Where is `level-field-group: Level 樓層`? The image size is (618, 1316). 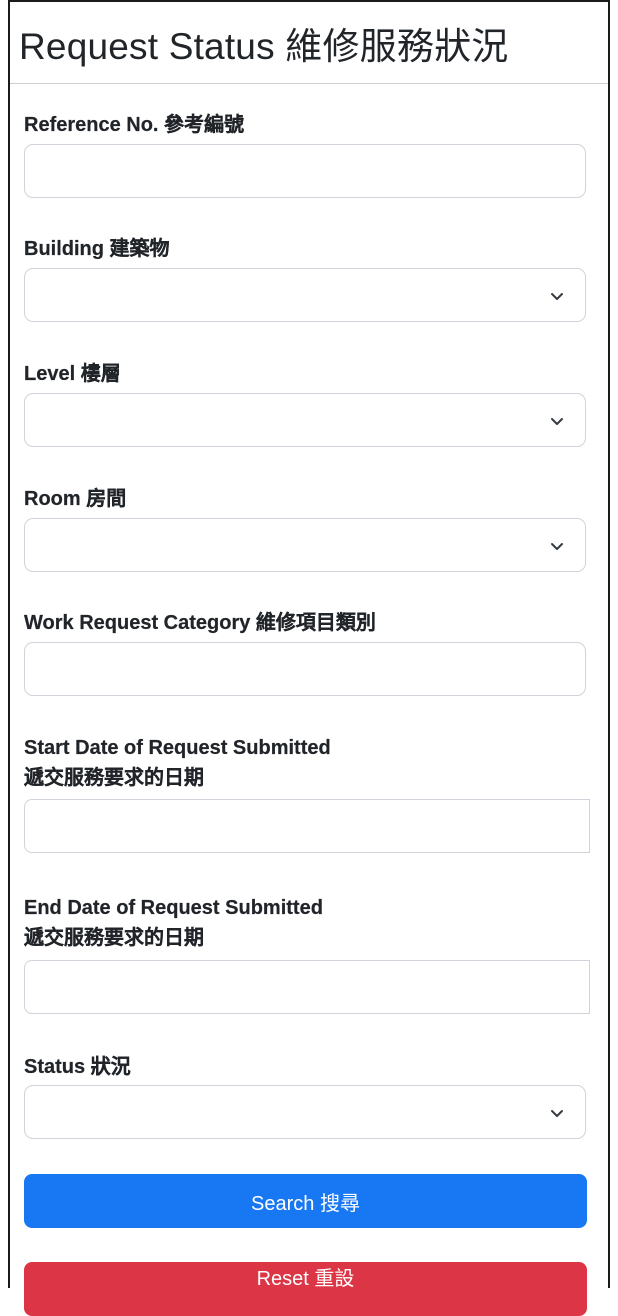 level-field-group: Level 樓層 is located at coordinates (306, 403).